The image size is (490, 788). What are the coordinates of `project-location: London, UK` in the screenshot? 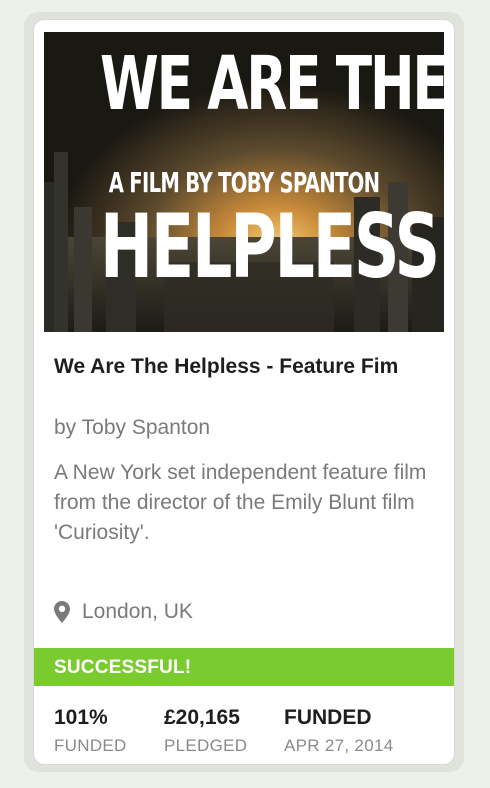 It's located at (123, 612).